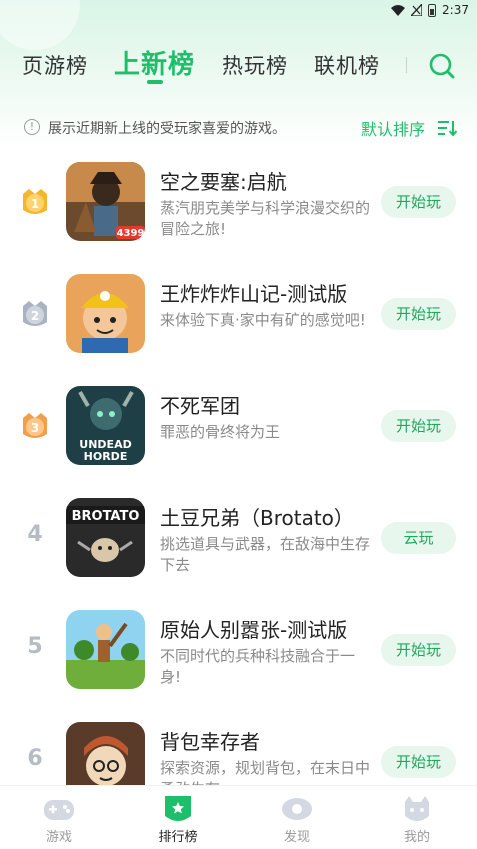 This screenshot has width=477, height=849. What do you see at coordinates (257, 518) in the screenshot?
I see `game-name: 土豆兄弟（Brotato）` at bounding box center [257, 518].